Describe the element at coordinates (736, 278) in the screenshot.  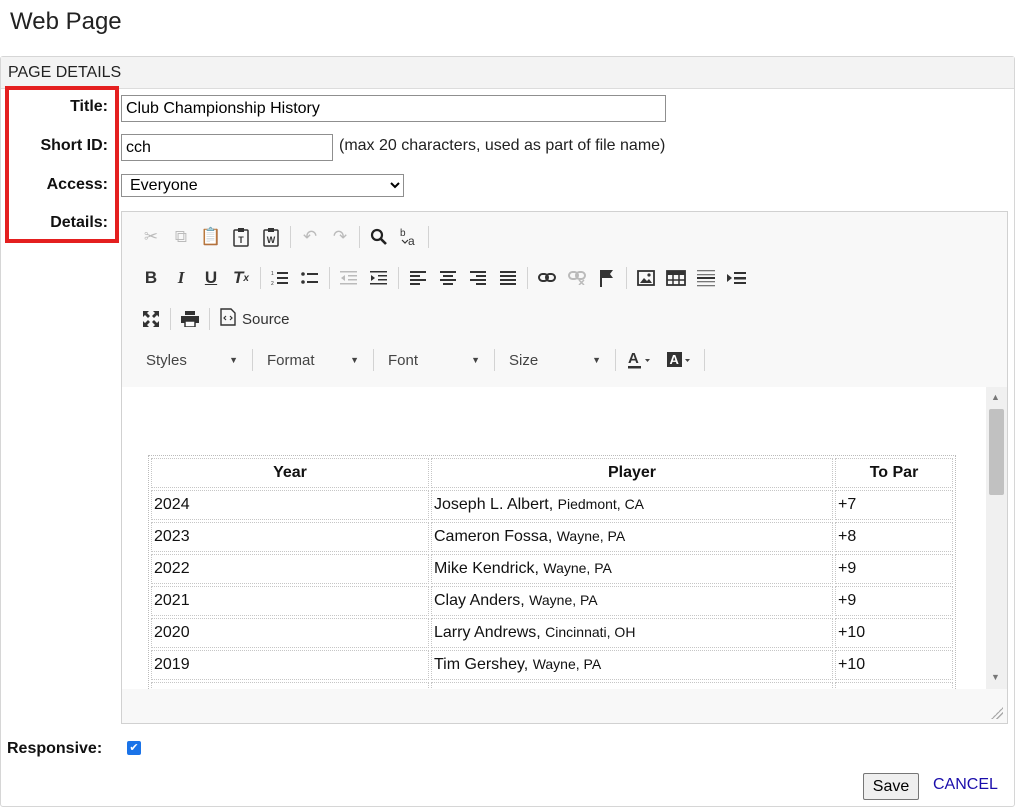
I see `page-break-icon` at that location.